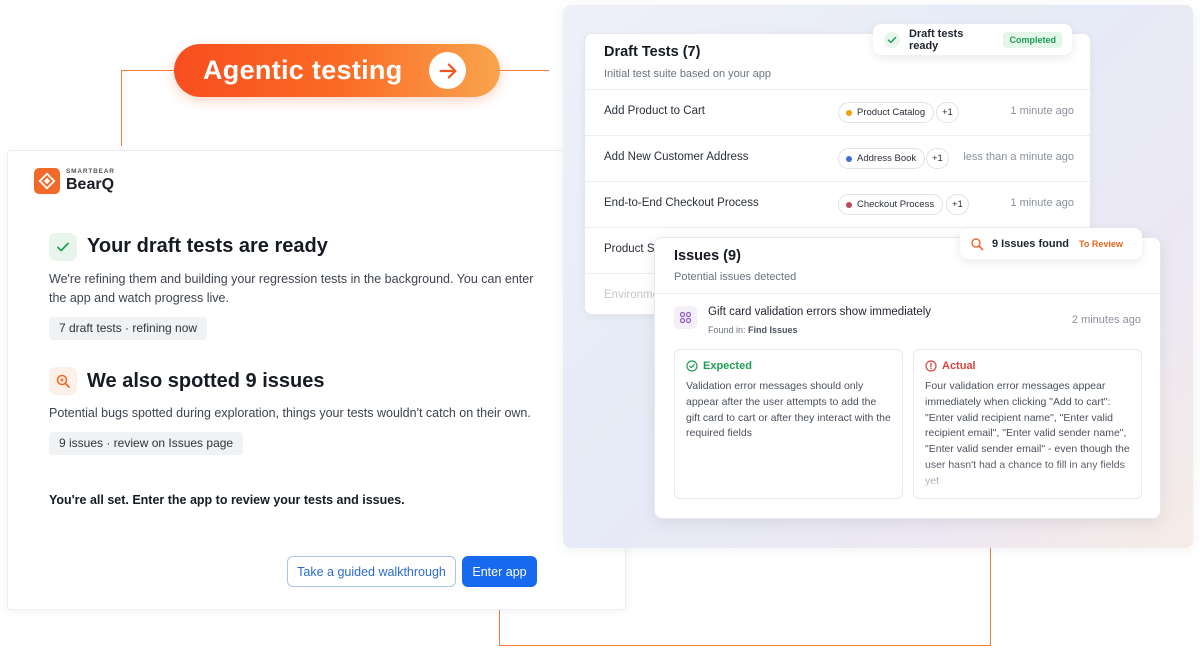  I want to click on bearq-logo-icon, so click(47, 181).